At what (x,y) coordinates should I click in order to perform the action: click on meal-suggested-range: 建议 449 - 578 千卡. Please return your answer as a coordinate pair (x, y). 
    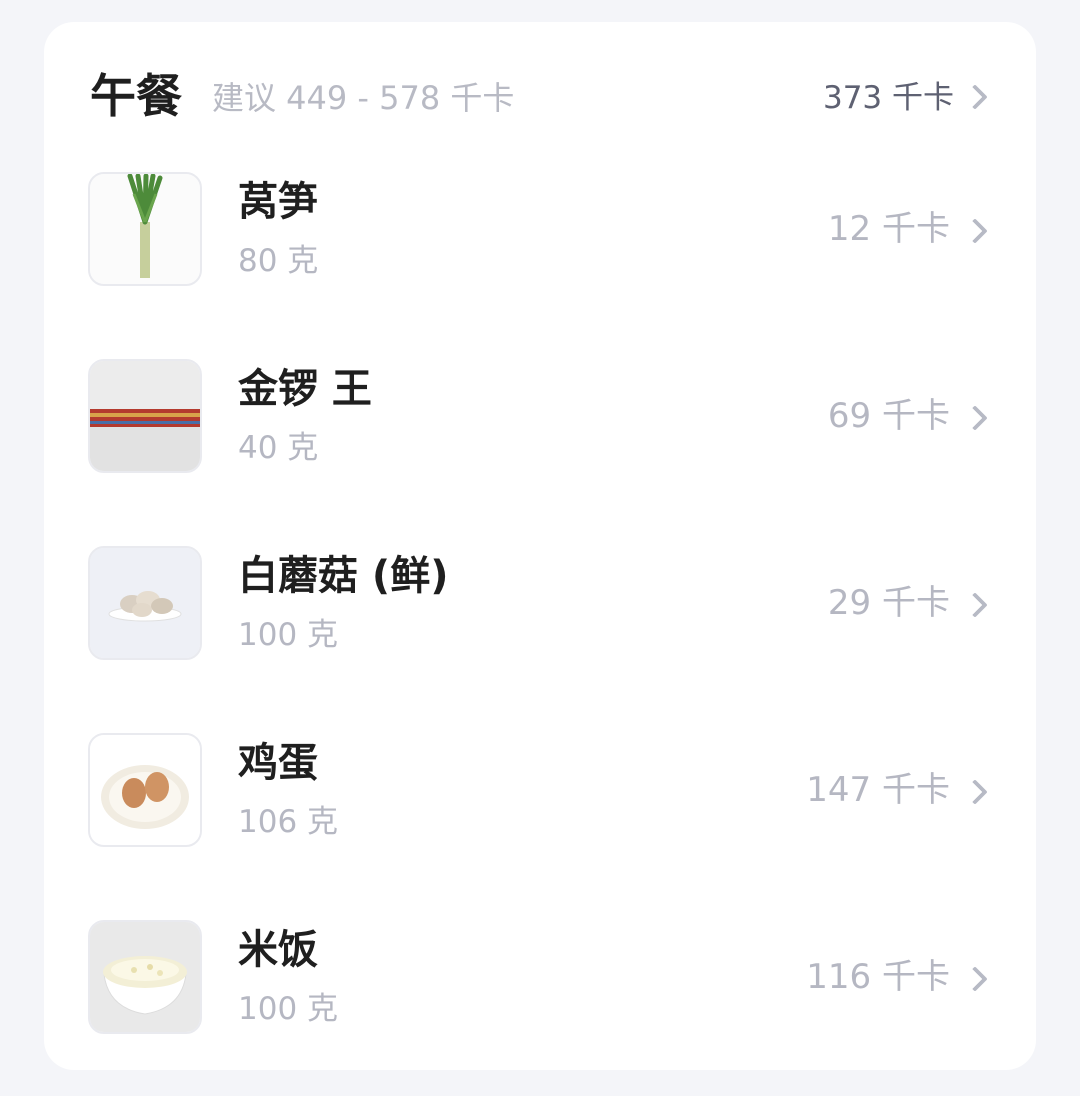
    Looking at the image, I should click on (363, 98).